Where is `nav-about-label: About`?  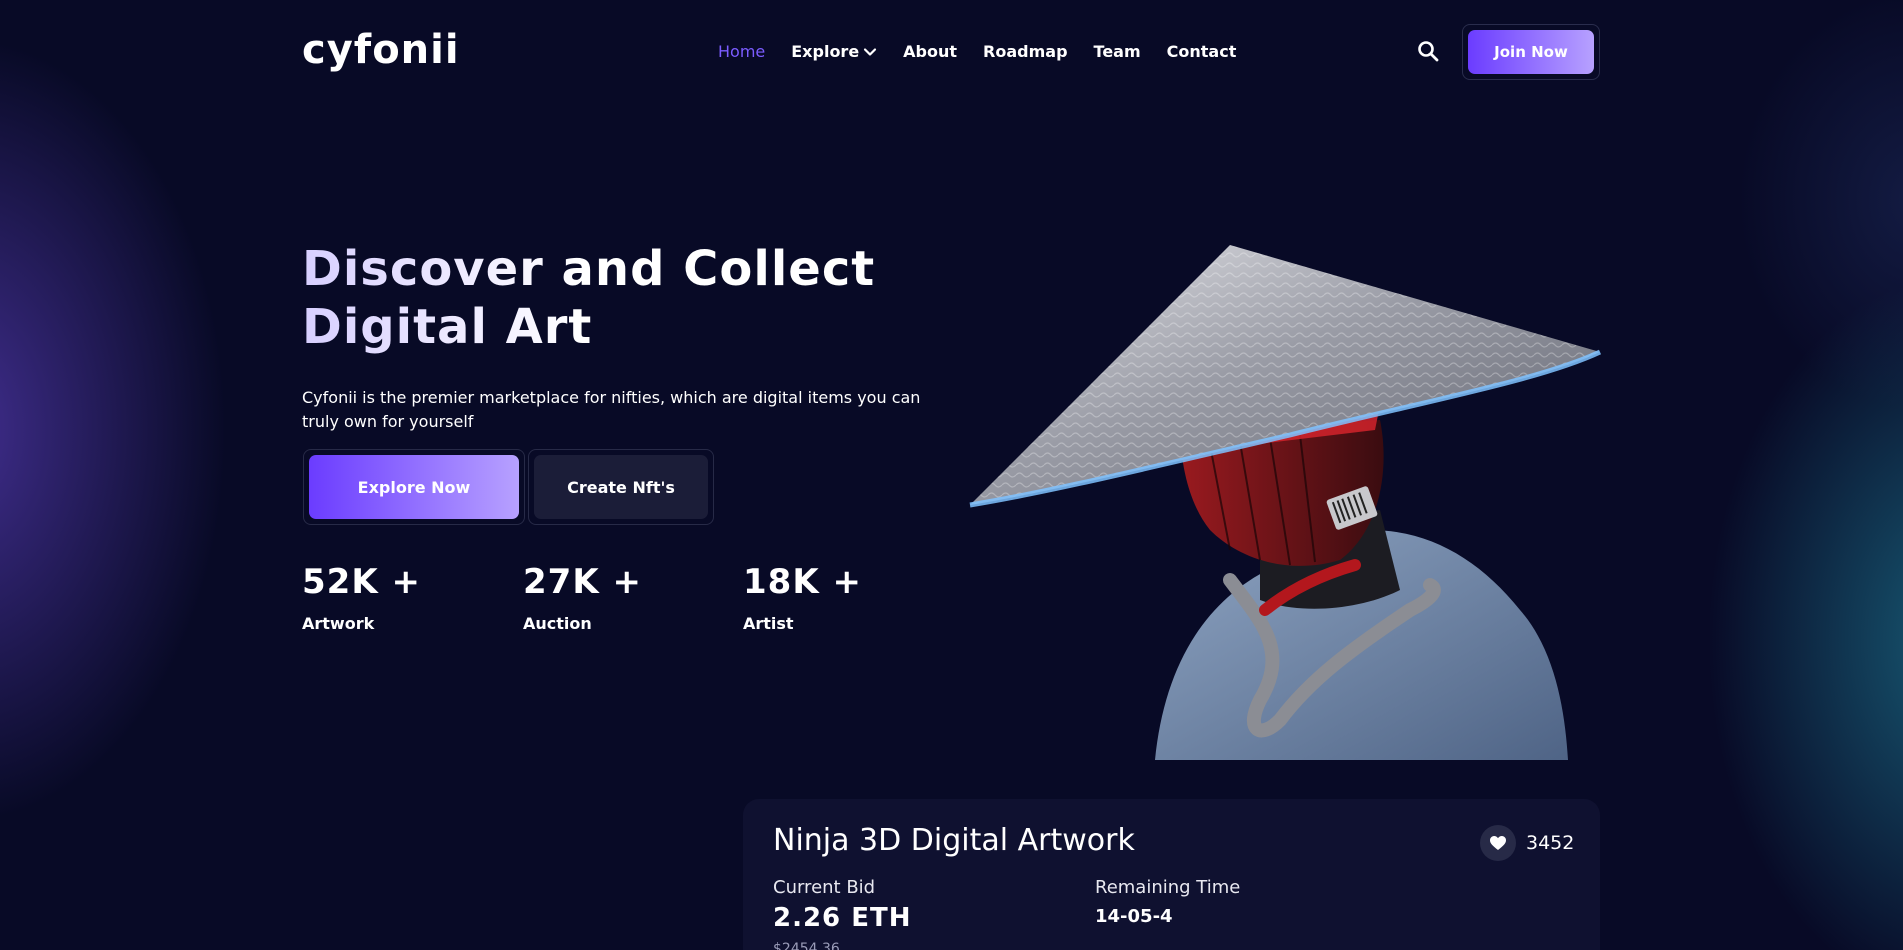
nav-about-label: About is located at coordinates (930, 51).